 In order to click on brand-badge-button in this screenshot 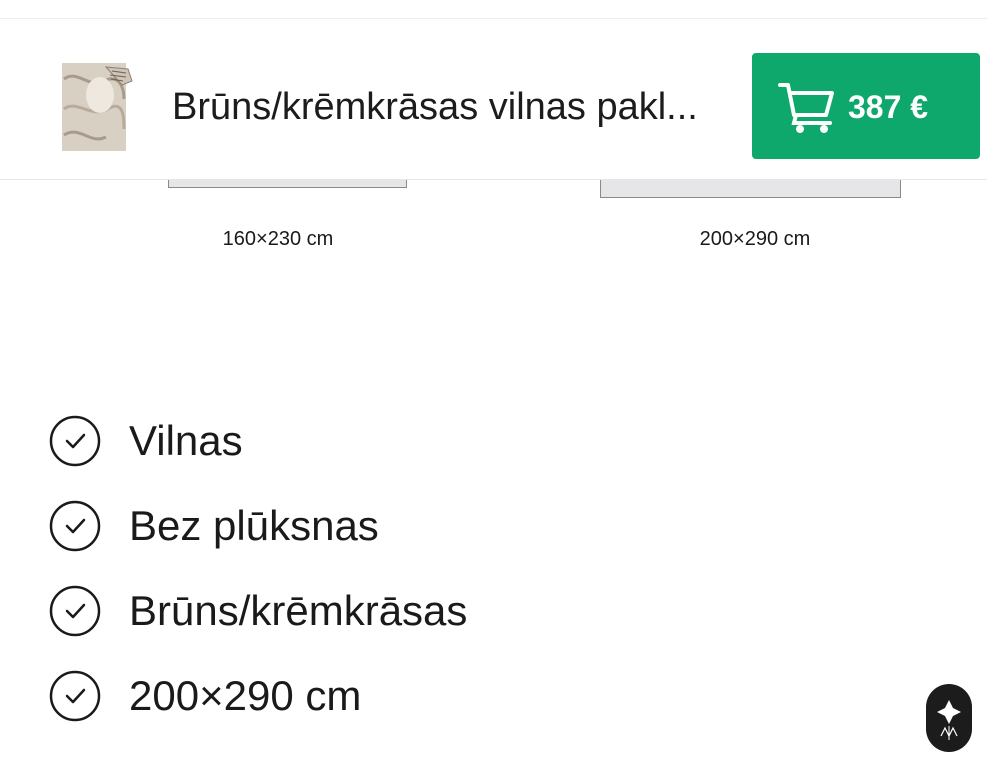, I will do `click(949, 718)`.